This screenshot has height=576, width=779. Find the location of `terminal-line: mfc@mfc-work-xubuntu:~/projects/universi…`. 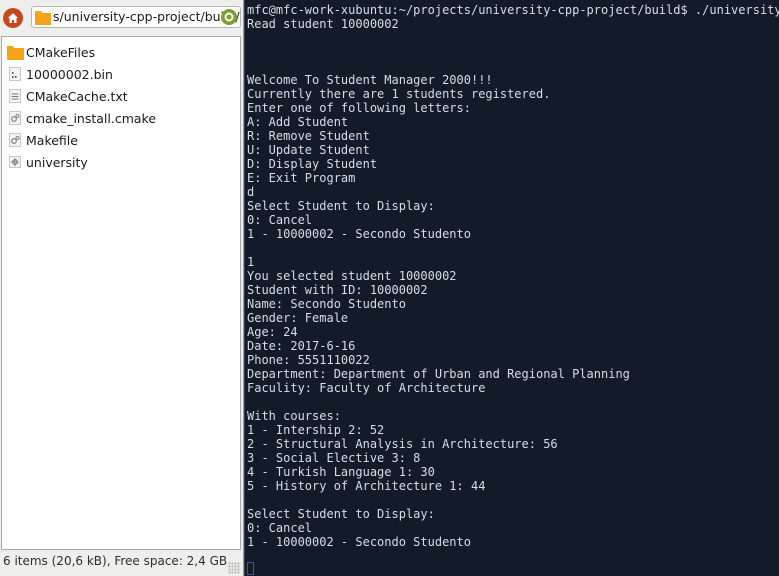

terminal-line: mfc@mfc-work-xubuntu:~/projects/universi… is located at coordinates (513, 10).